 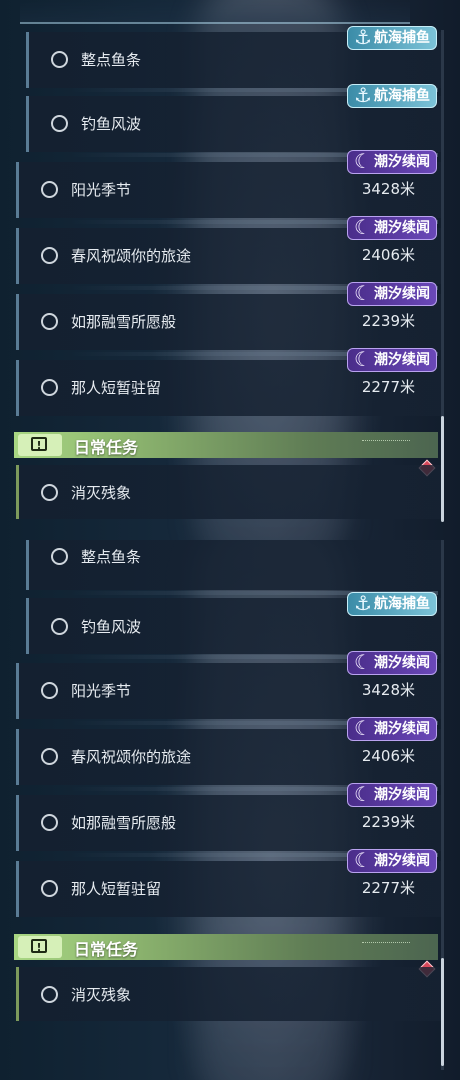 I want to click on quest-row: 整点鱼条 ⚓ 航海捕鱼, so click(x=233, y=56).